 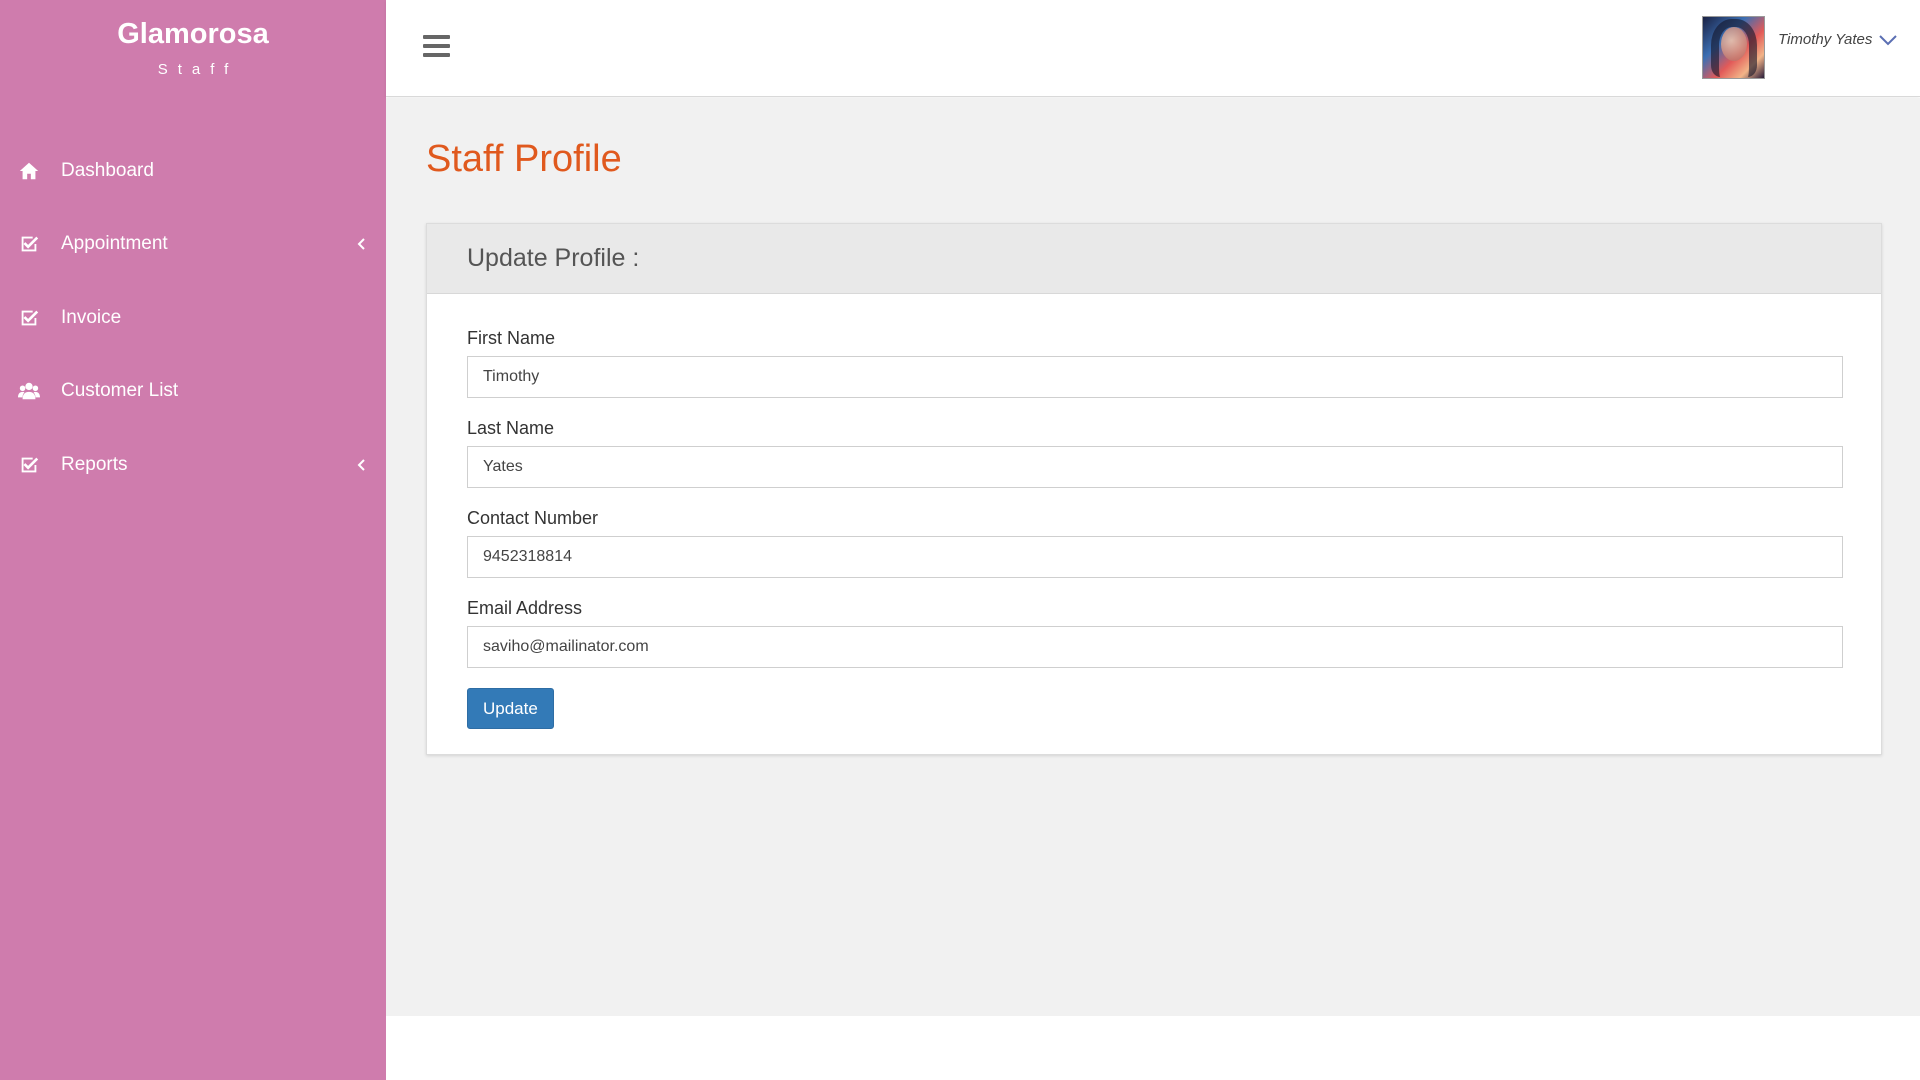 I want to click on brand: Glamorosa Staff, so click(x=193, y=39).